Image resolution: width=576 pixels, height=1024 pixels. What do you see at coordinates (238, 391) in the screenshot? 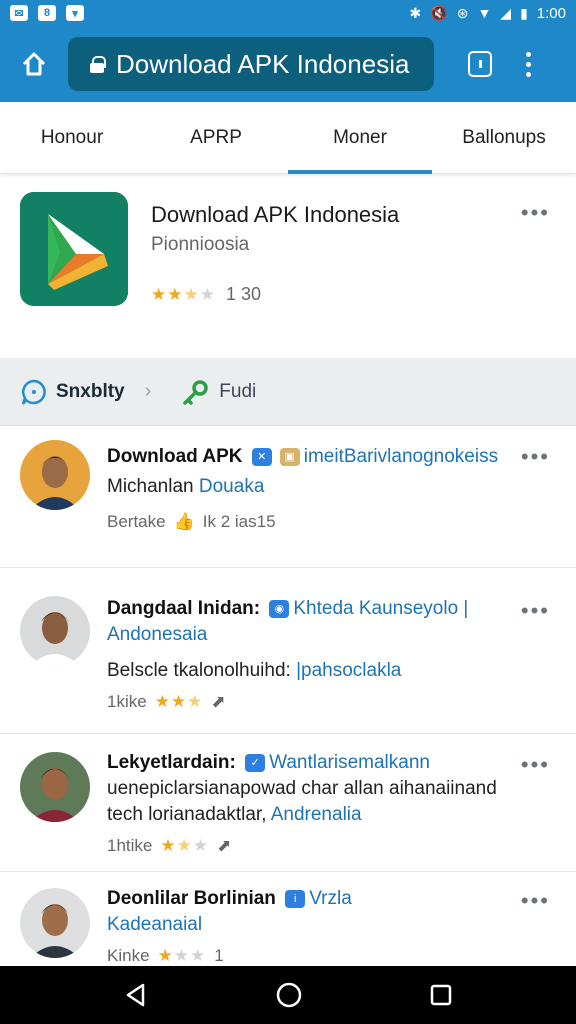
I see `edit-filter-label: Fudi` at bounding box center [238, 391].